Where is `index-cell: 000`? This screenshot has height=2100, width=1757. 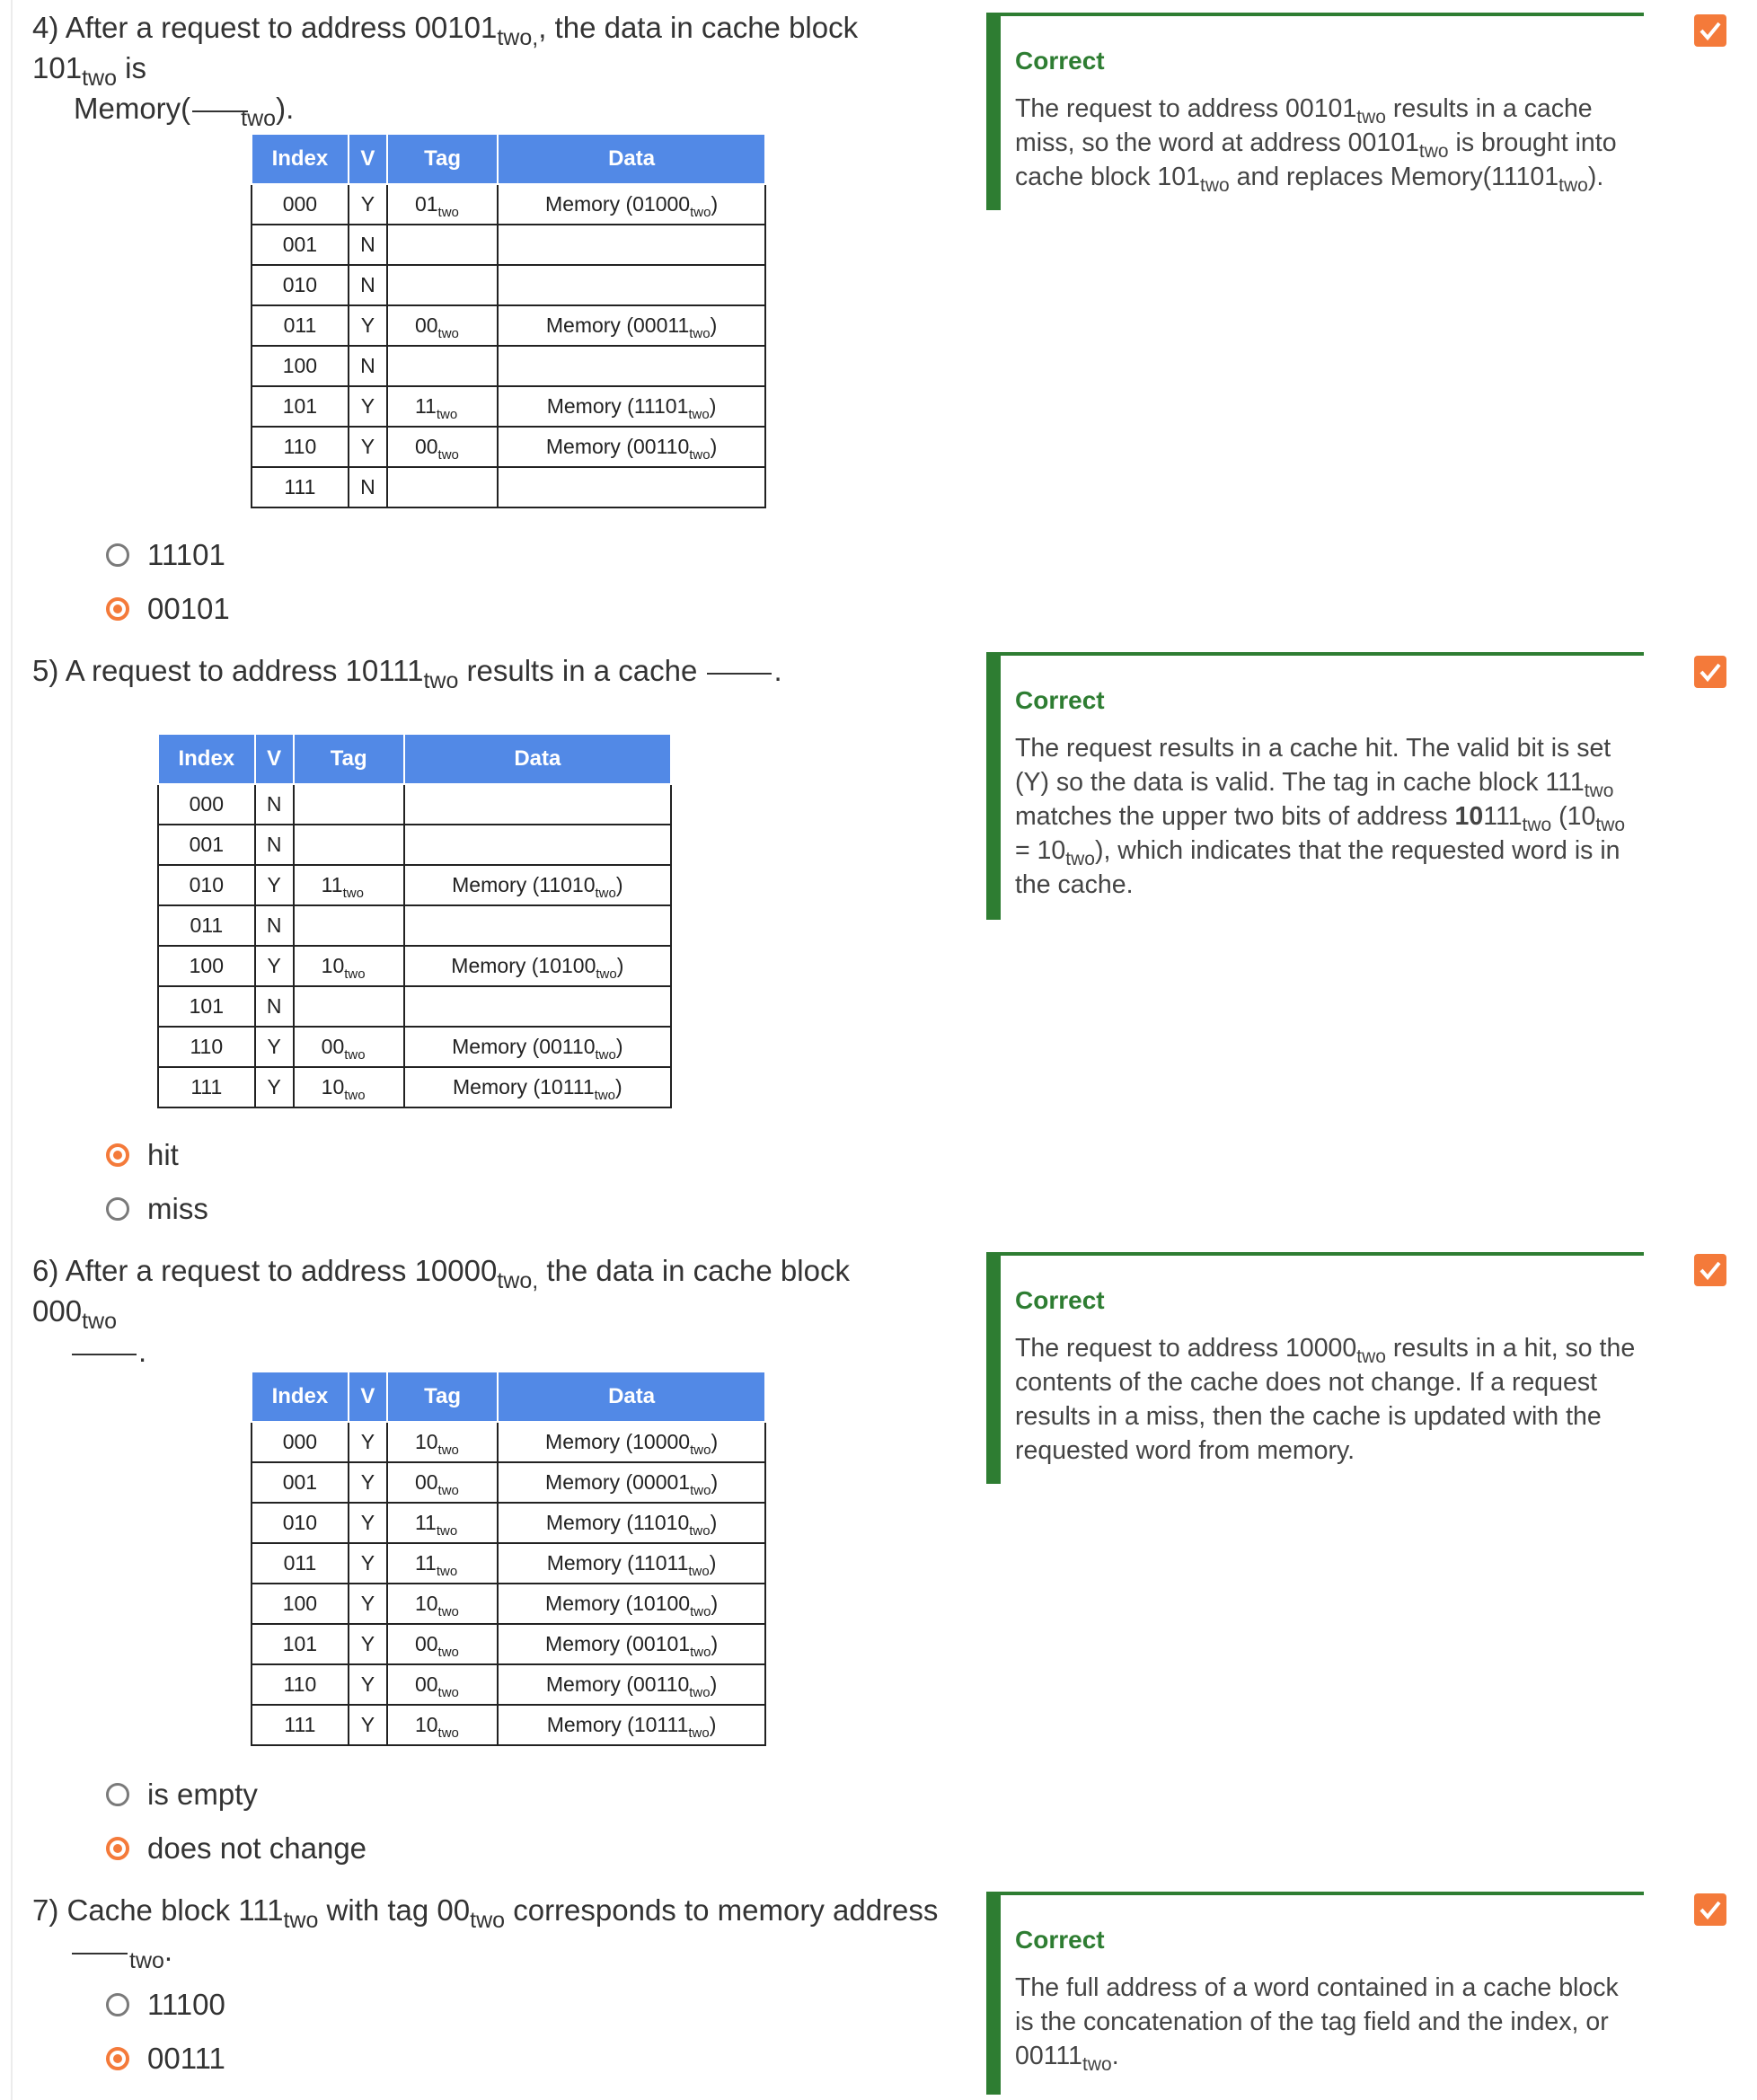 index-cell: 000 is located at coordinates (206, 804).